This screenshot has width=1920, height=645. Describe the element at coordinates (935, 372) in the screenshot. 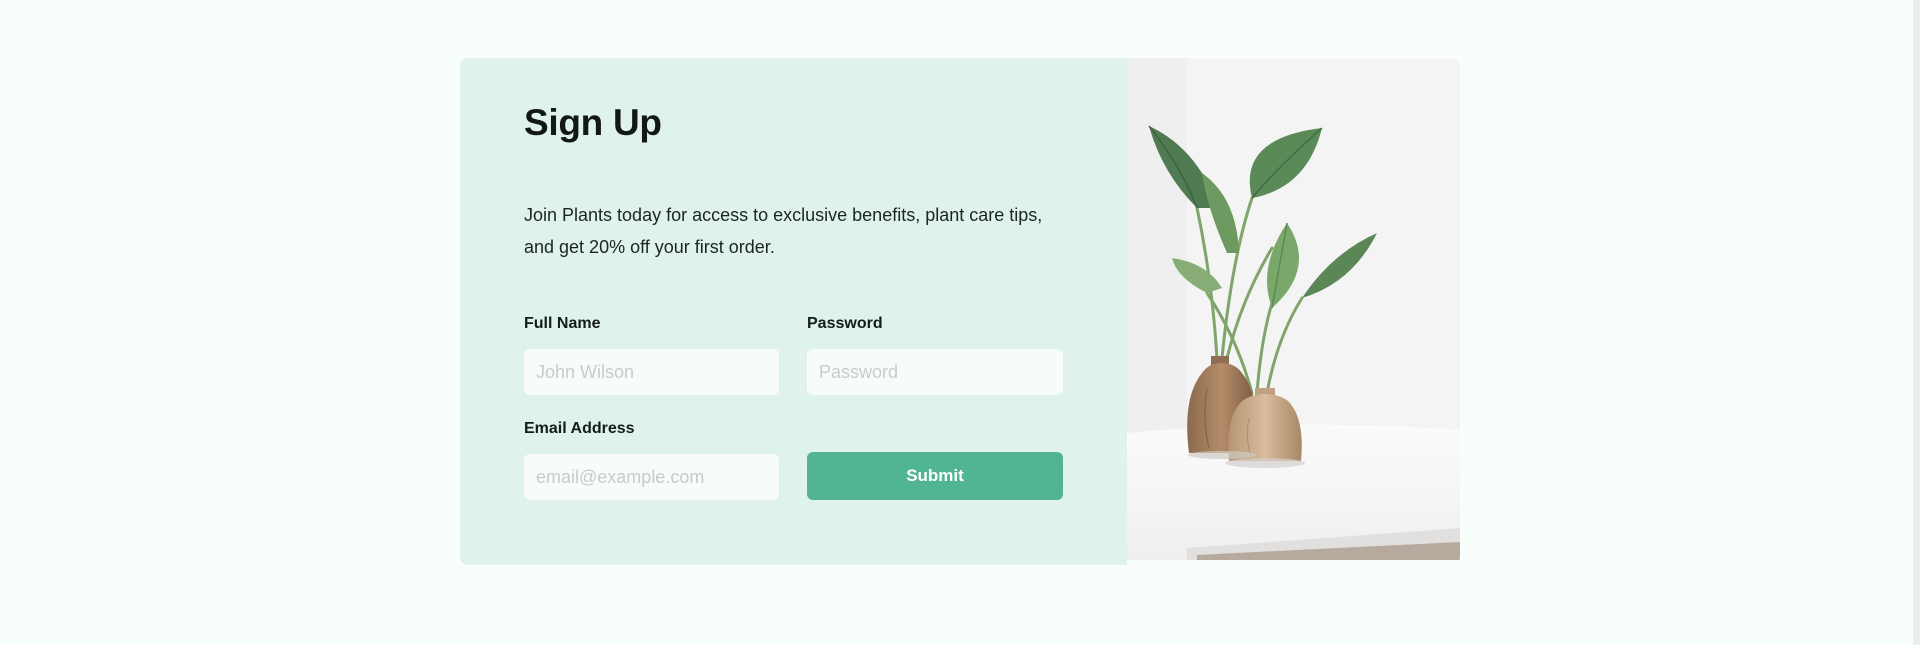

I see `password-input` at that location.